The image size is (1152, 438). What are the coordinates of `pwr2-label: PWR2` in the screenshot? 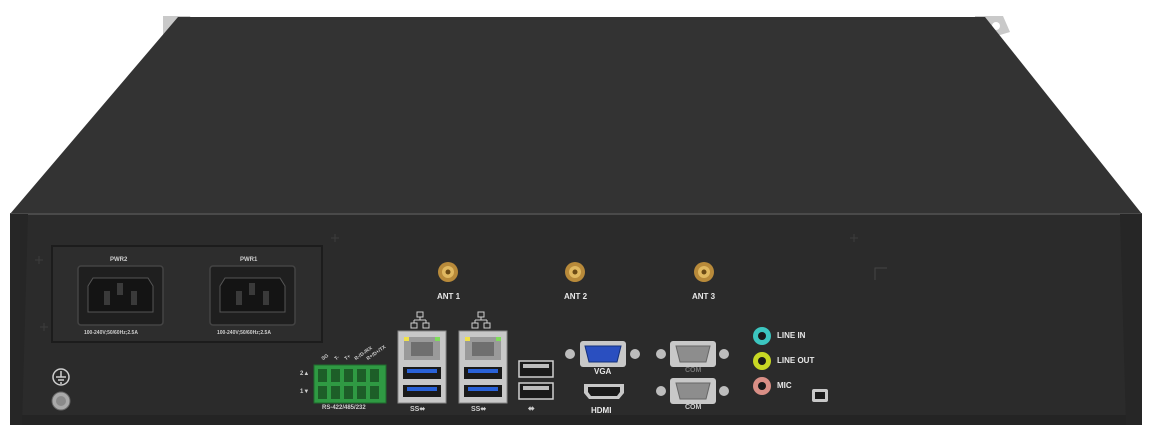 It's located at (119, 260).